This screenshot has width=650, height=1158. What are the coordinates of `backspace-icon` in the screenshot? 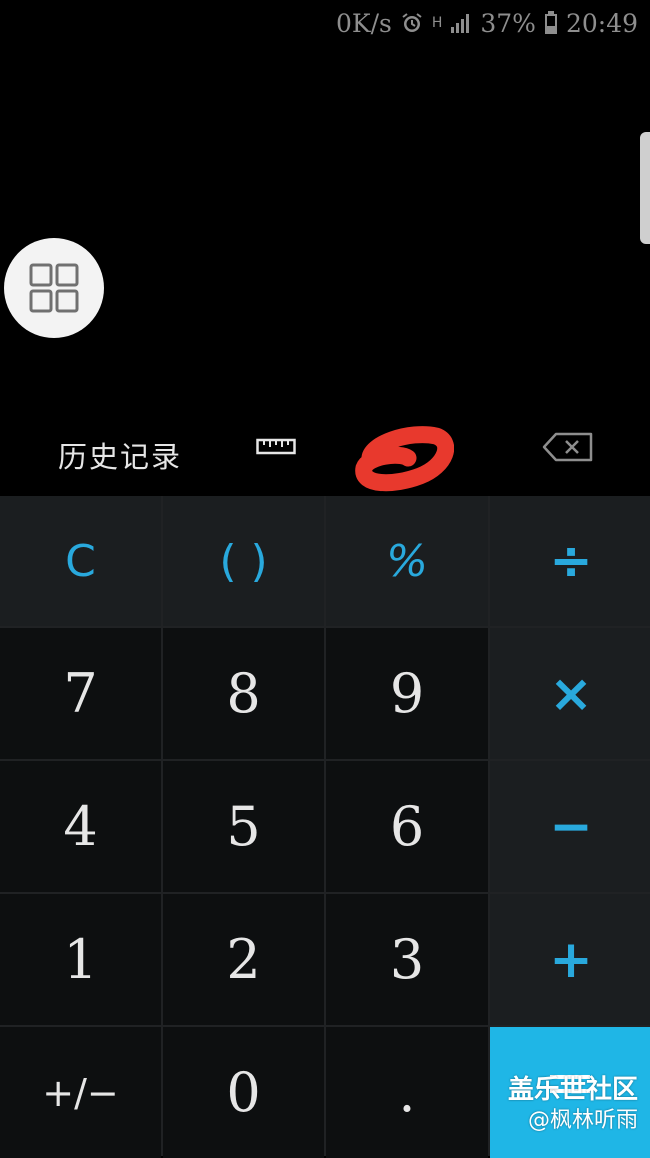 It's located at (568, 449).